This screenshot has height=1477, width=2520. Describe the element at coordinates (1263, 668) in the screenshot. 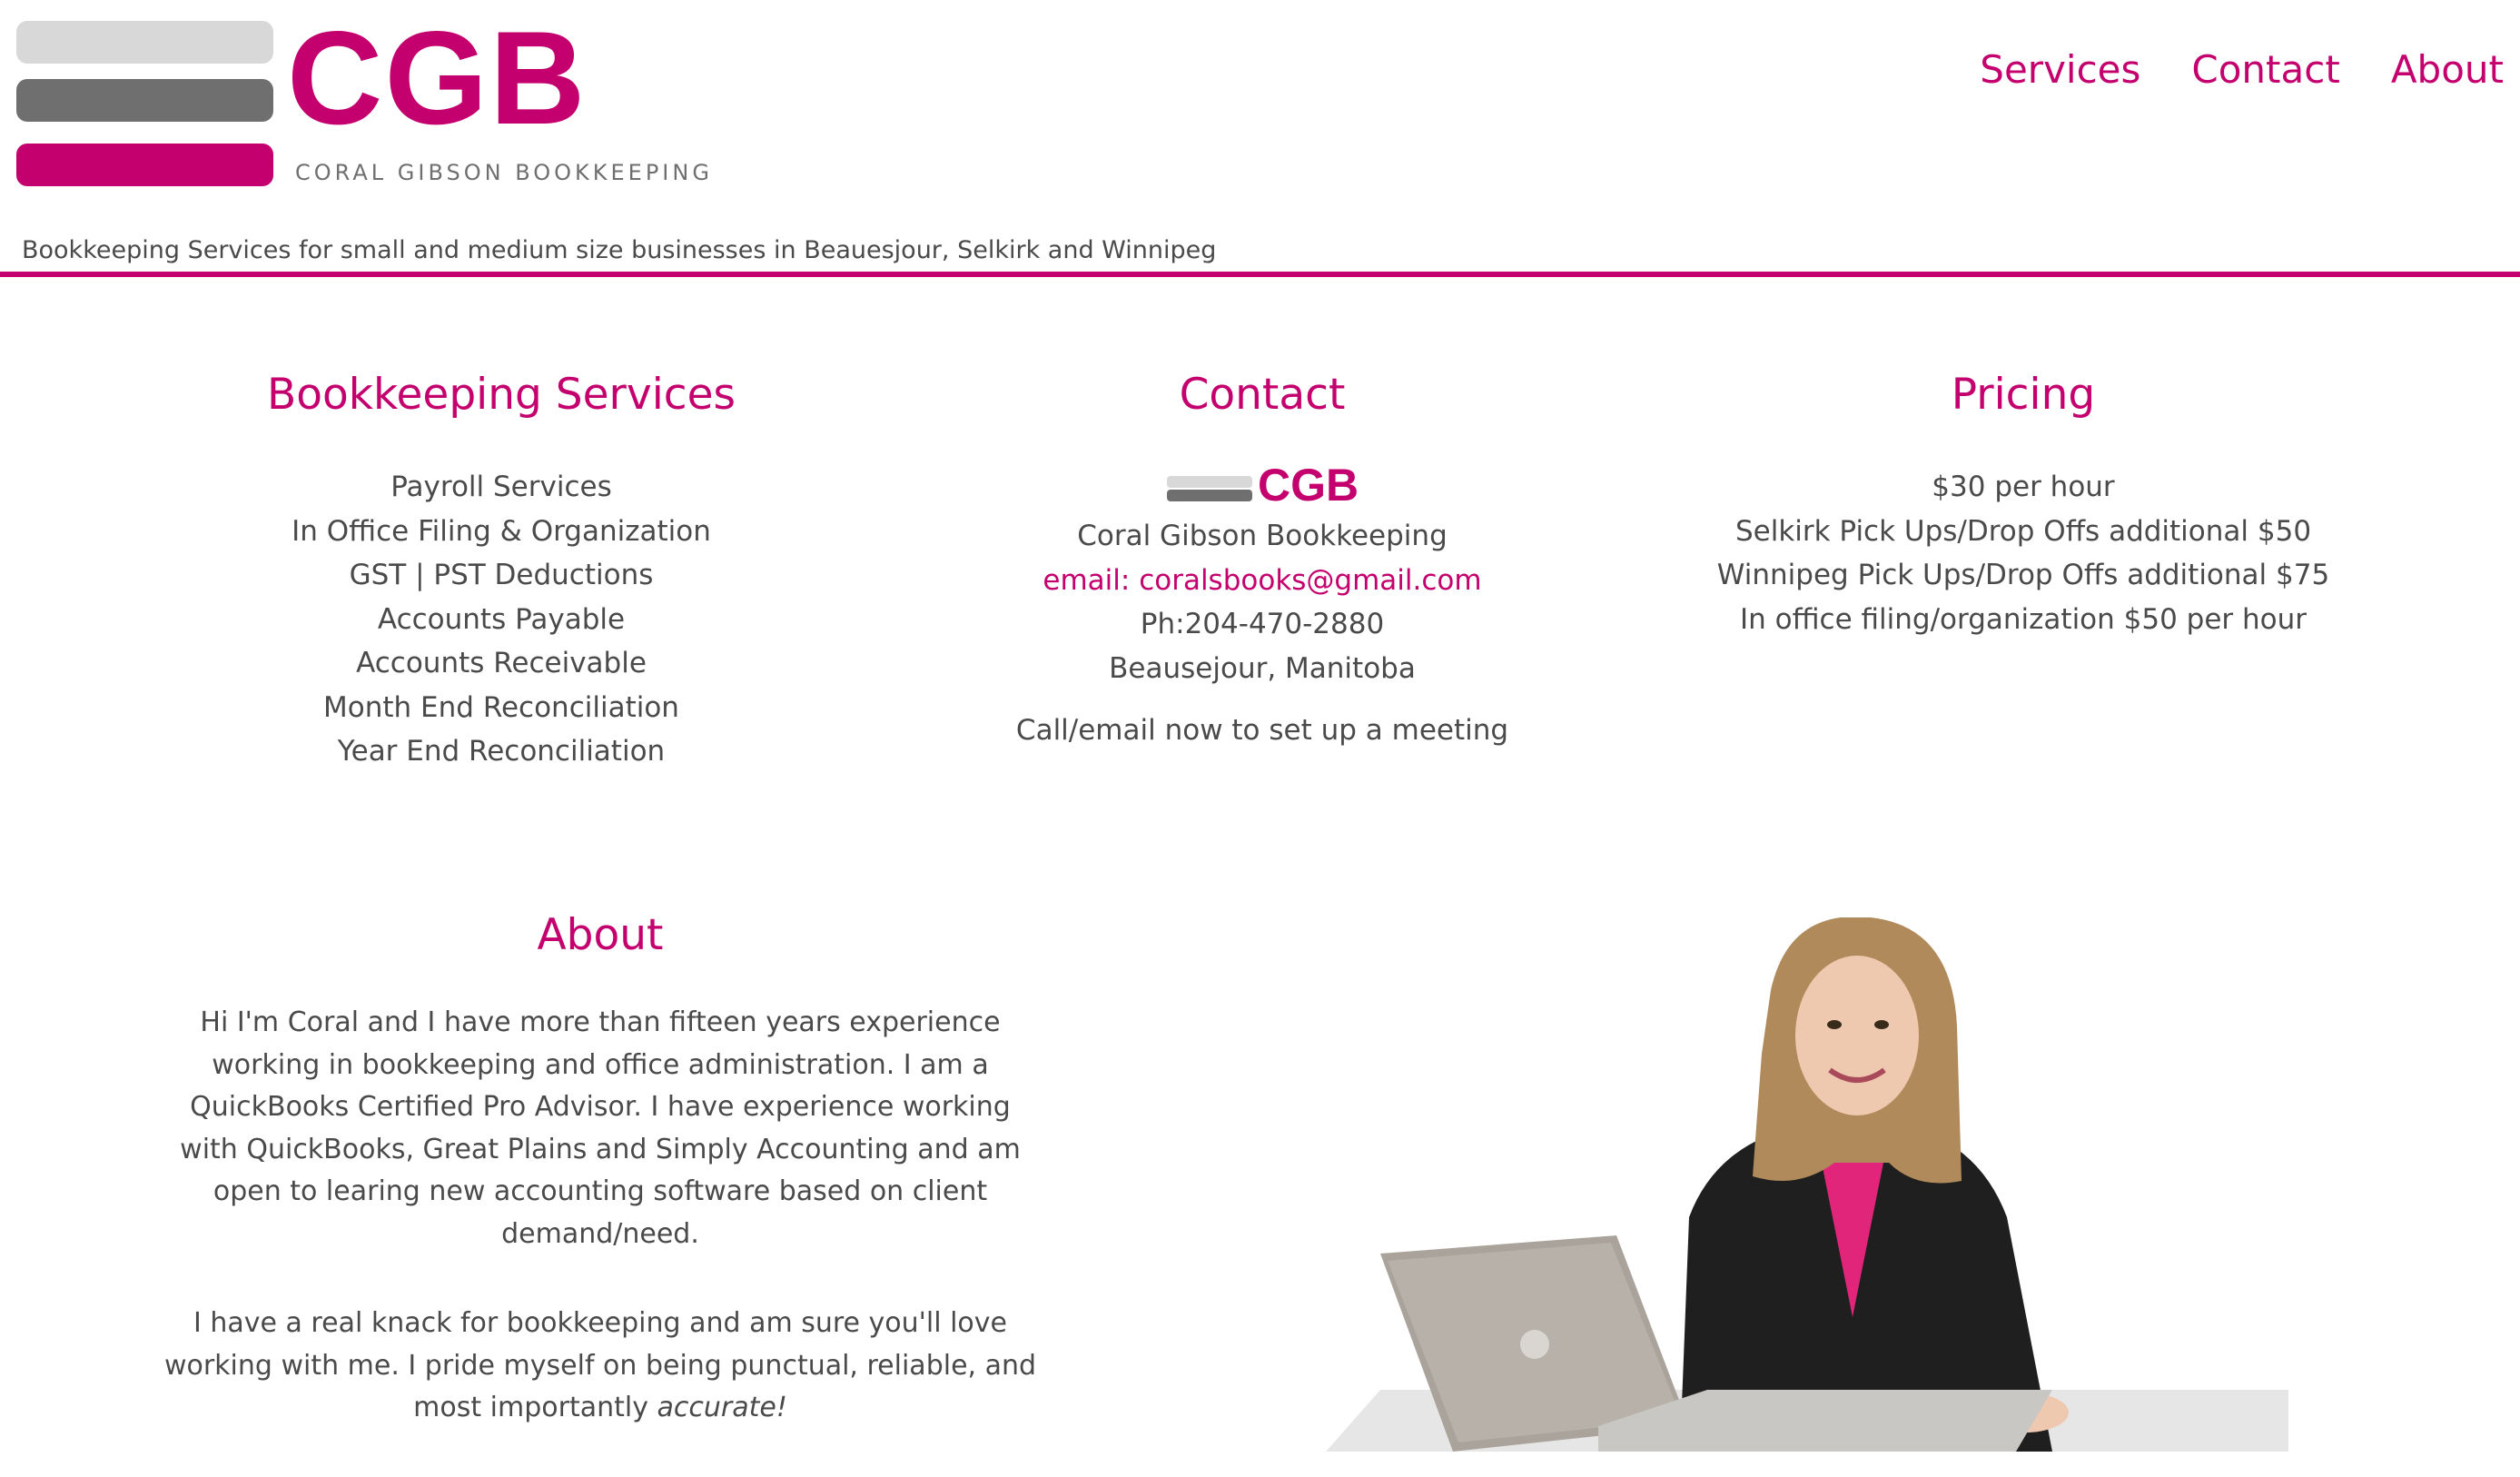

I see `contact-location: Beausejour, Manitoba` at that location.